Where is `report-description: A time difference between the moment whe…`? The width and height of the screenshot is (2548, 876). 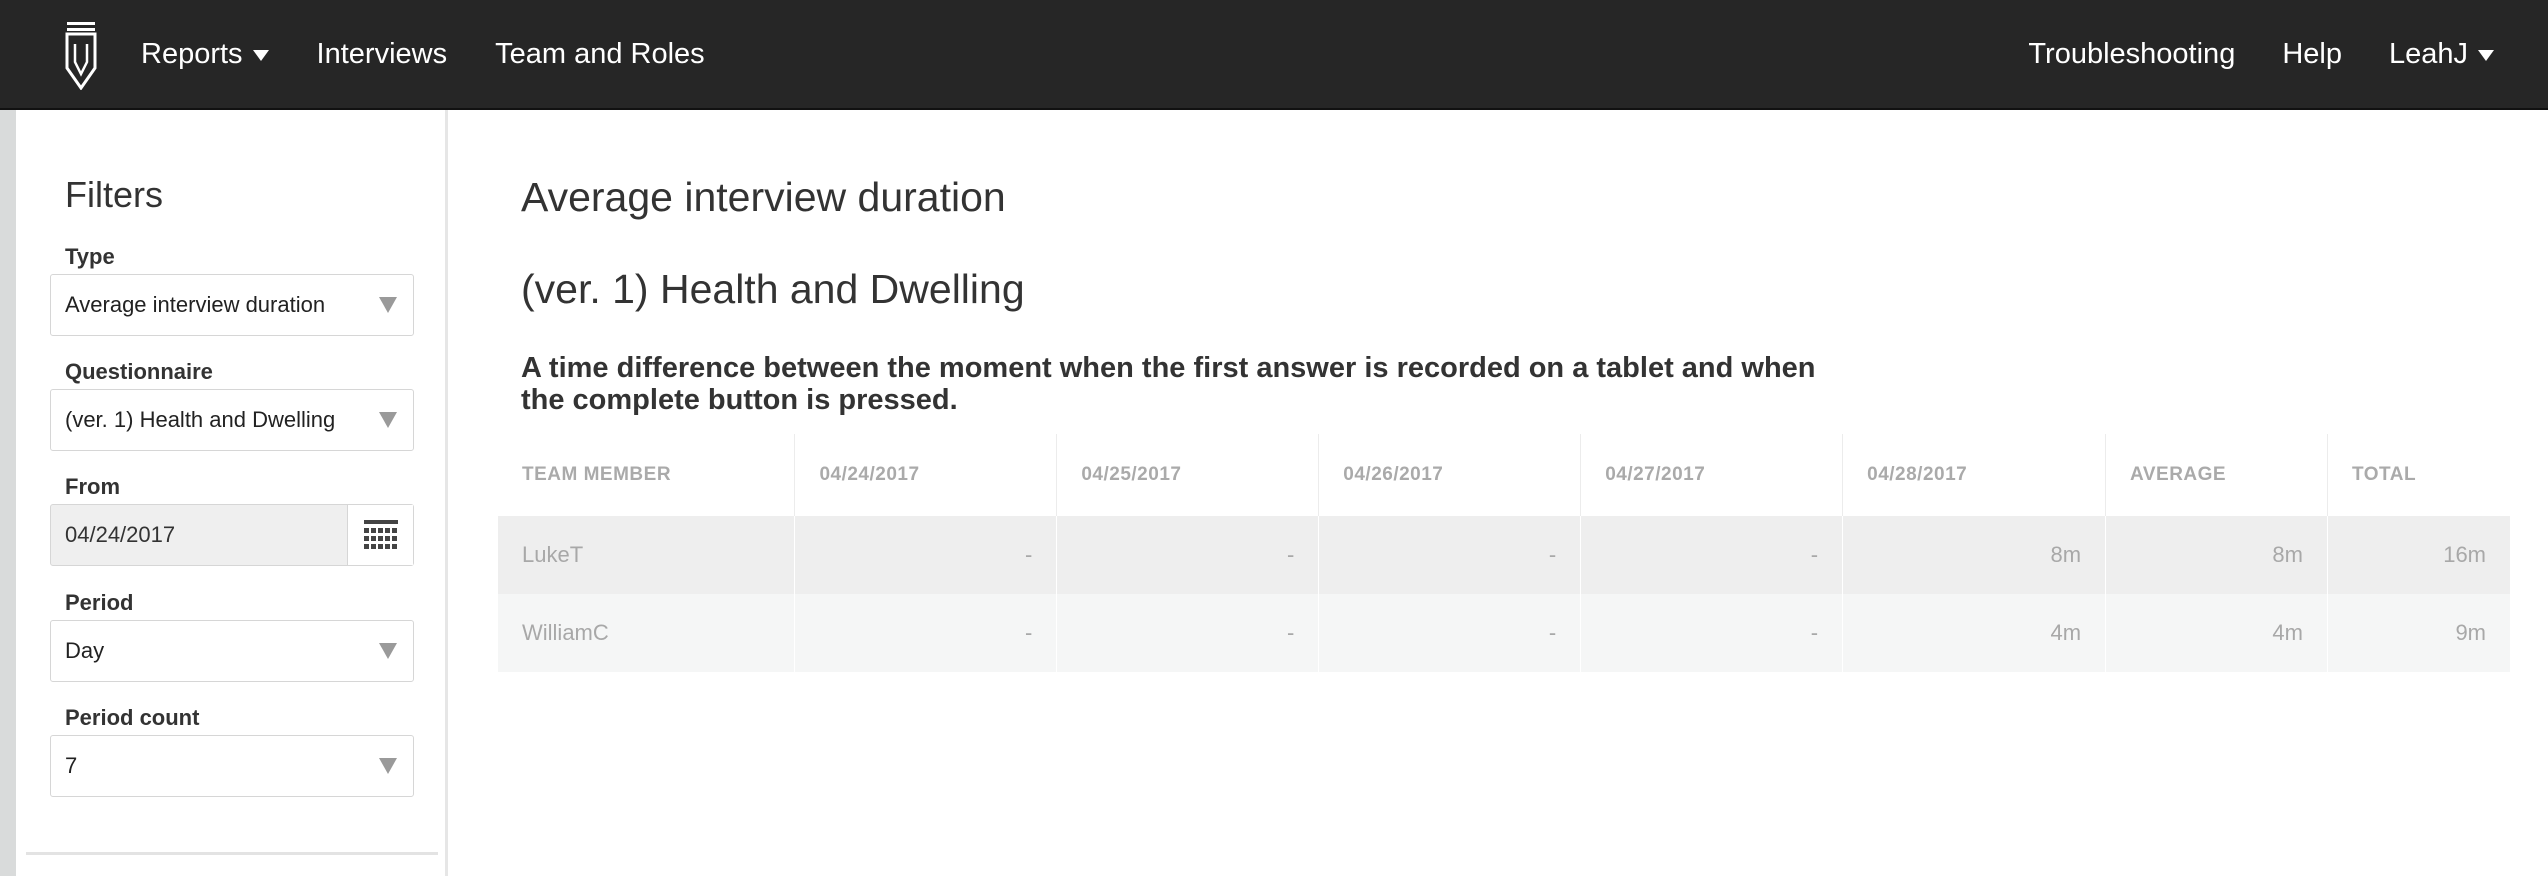
report-description: A time difference between the moment whe… is located at coordinates (1168, 384).